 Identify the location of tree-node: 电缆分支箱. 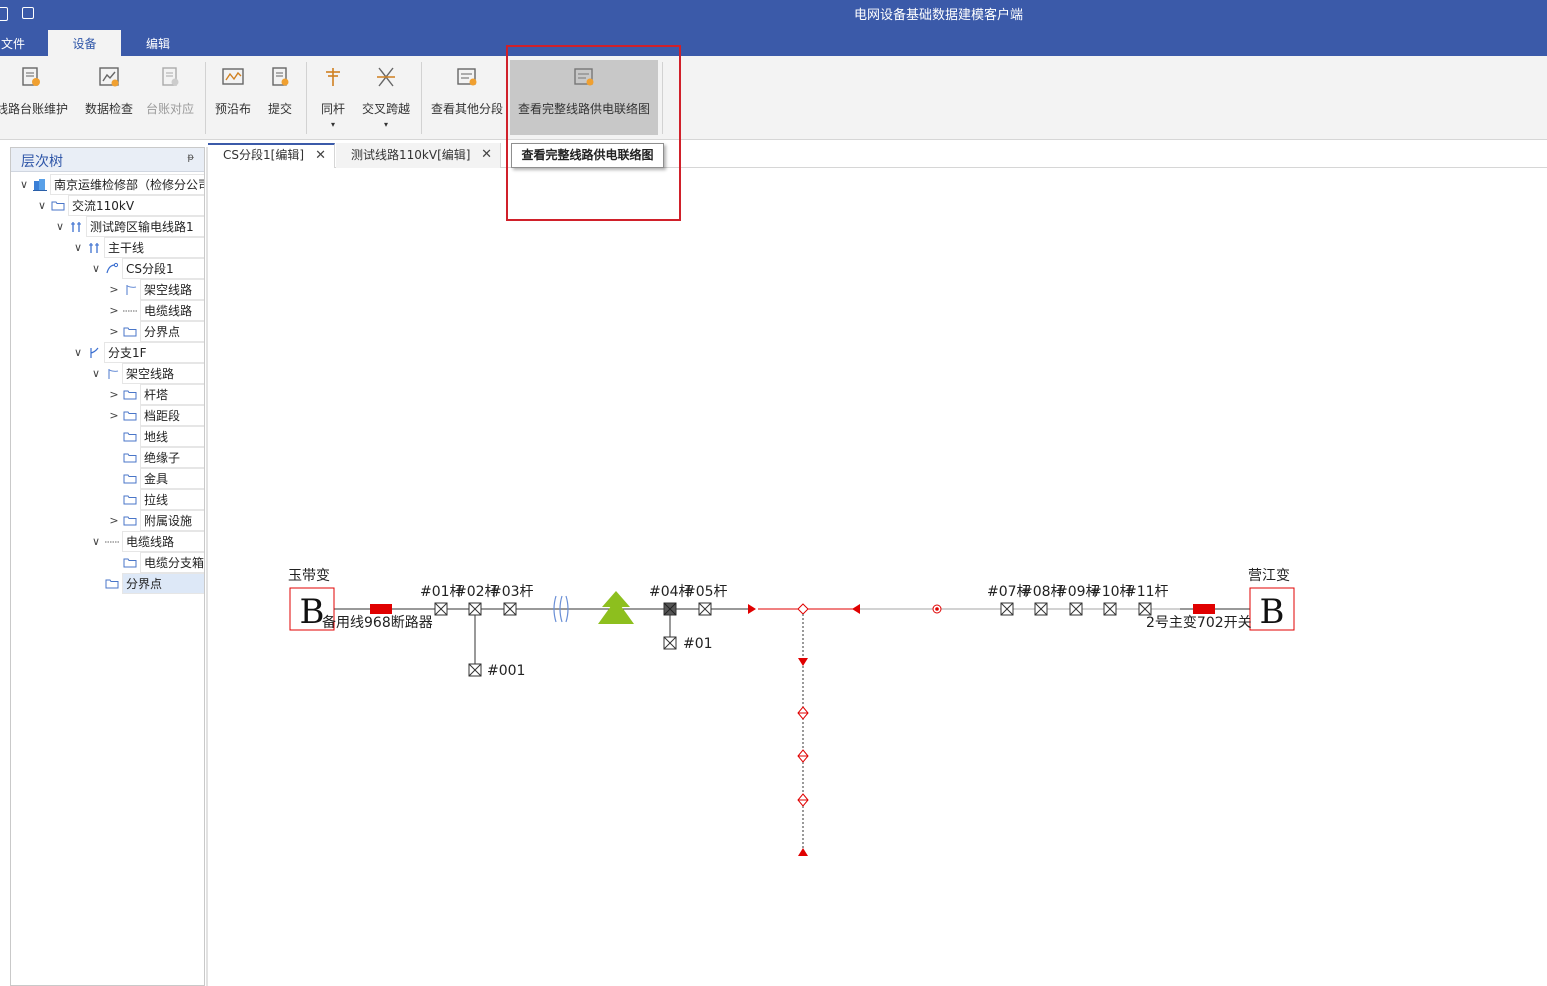
(107, 562).